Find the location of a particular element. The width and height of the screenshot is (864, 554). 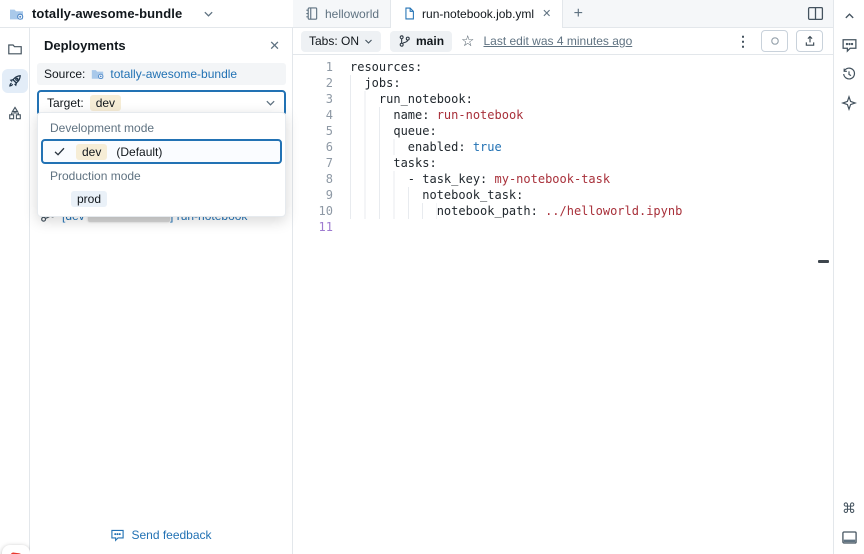

line-content: notebook_task: is located at coordinates (428, 195).